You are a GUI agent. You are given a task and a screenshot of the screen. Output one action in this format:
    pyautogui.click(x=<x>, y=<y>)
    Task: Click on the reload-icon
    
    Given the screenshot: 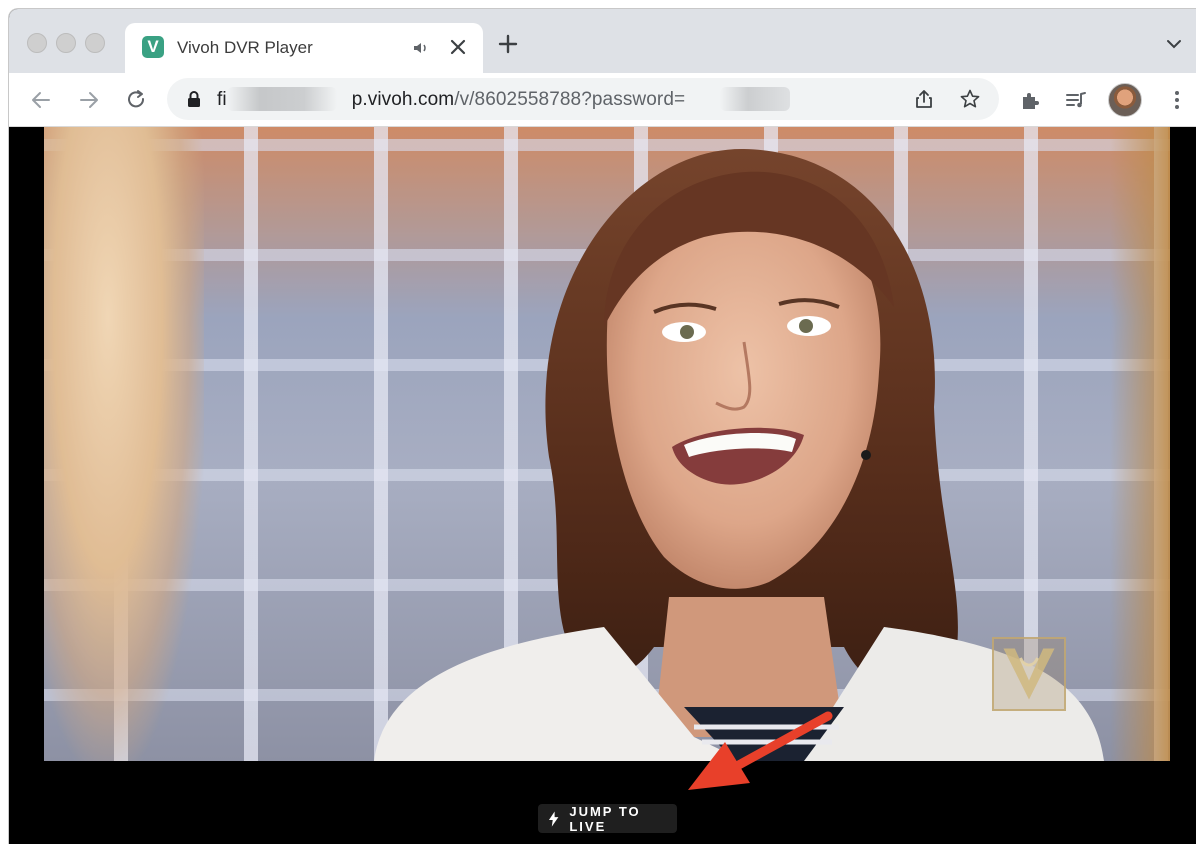 What is the action you would take?
    pyautogui.click(x=136, y=100)
    